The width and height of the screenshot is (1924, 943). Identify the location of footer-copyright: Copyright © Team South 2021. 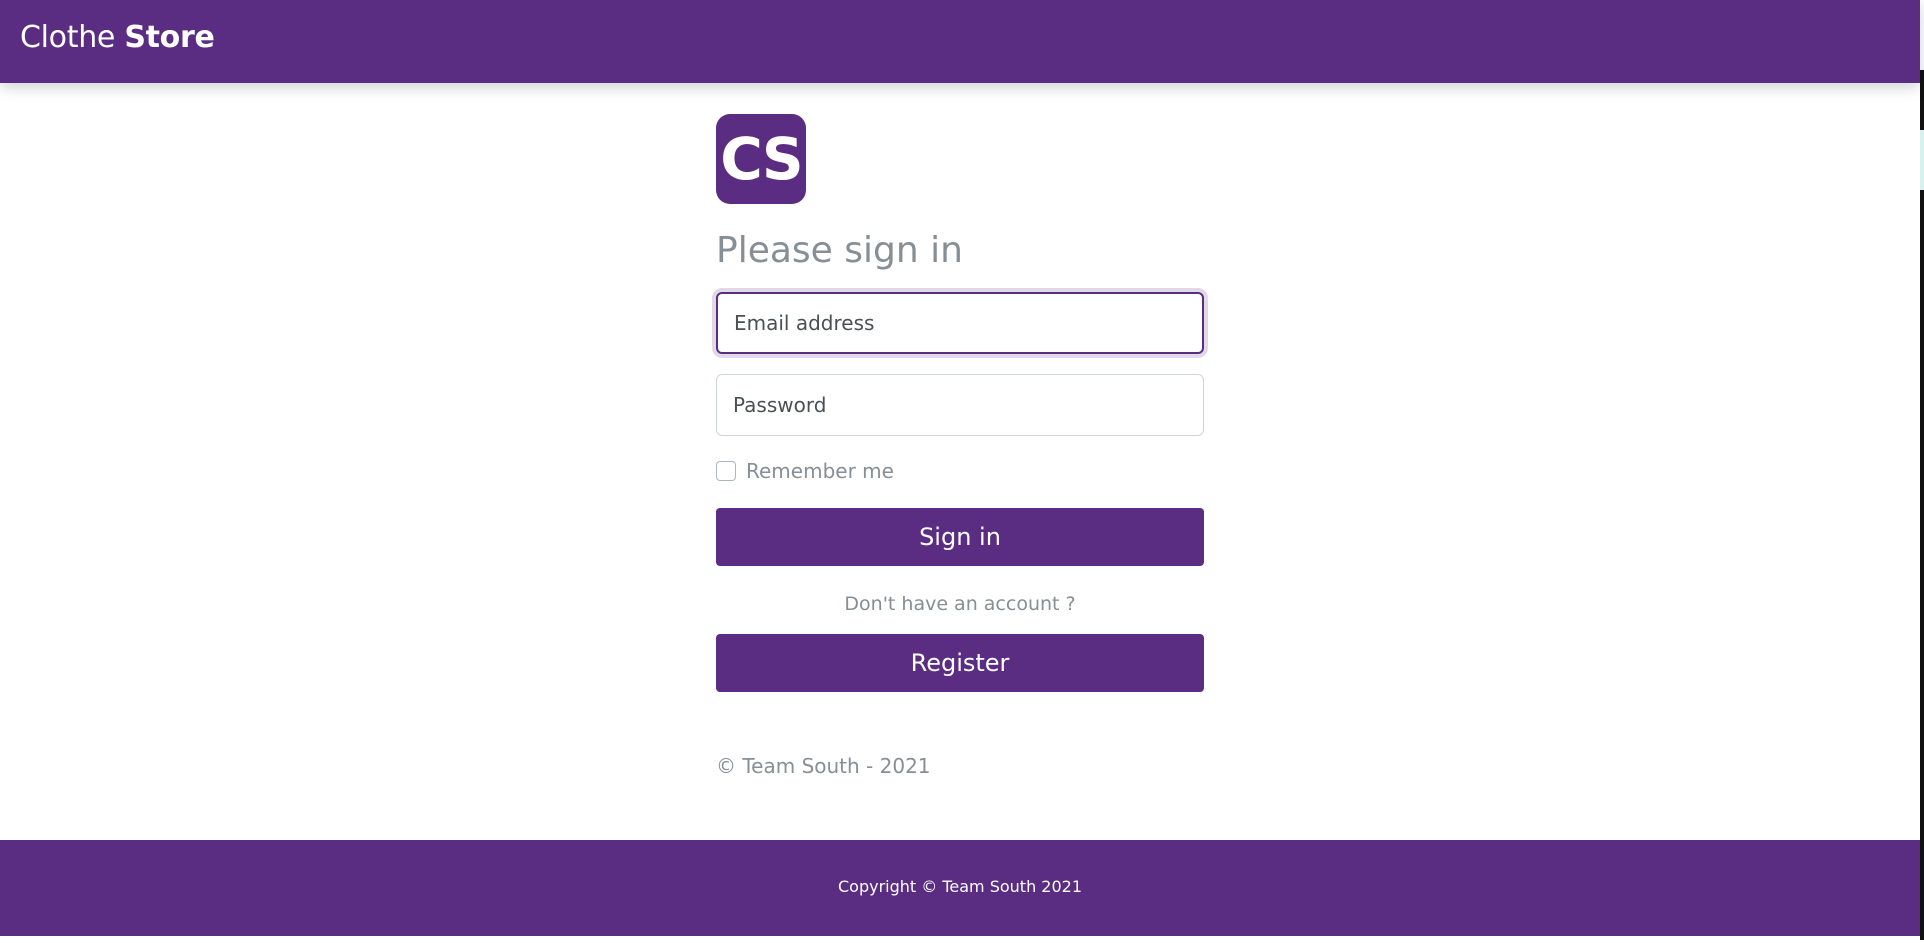
(960, 886).